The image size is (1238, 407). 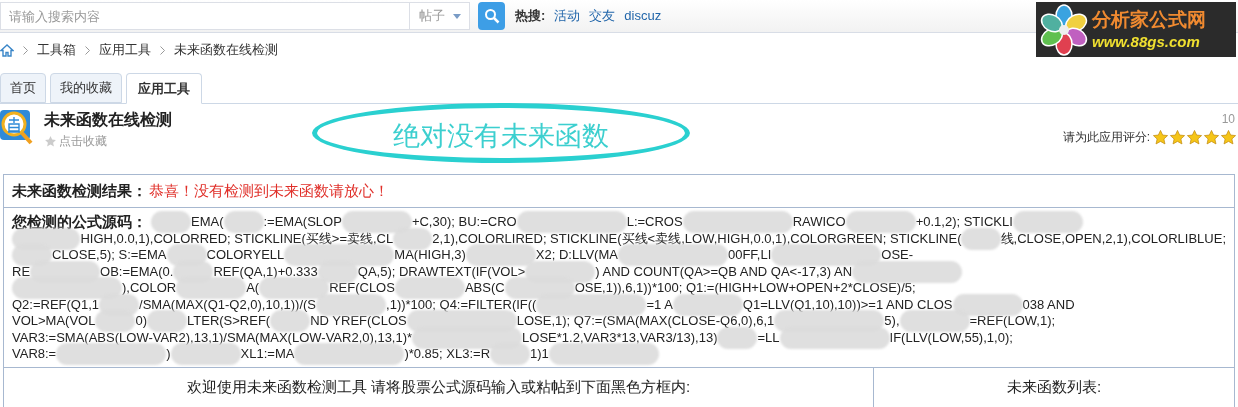 What do you see at coordinates (643, 16) in the screenshot?
I see `hot-search-link: discuz` at bounding box center [643, 16].